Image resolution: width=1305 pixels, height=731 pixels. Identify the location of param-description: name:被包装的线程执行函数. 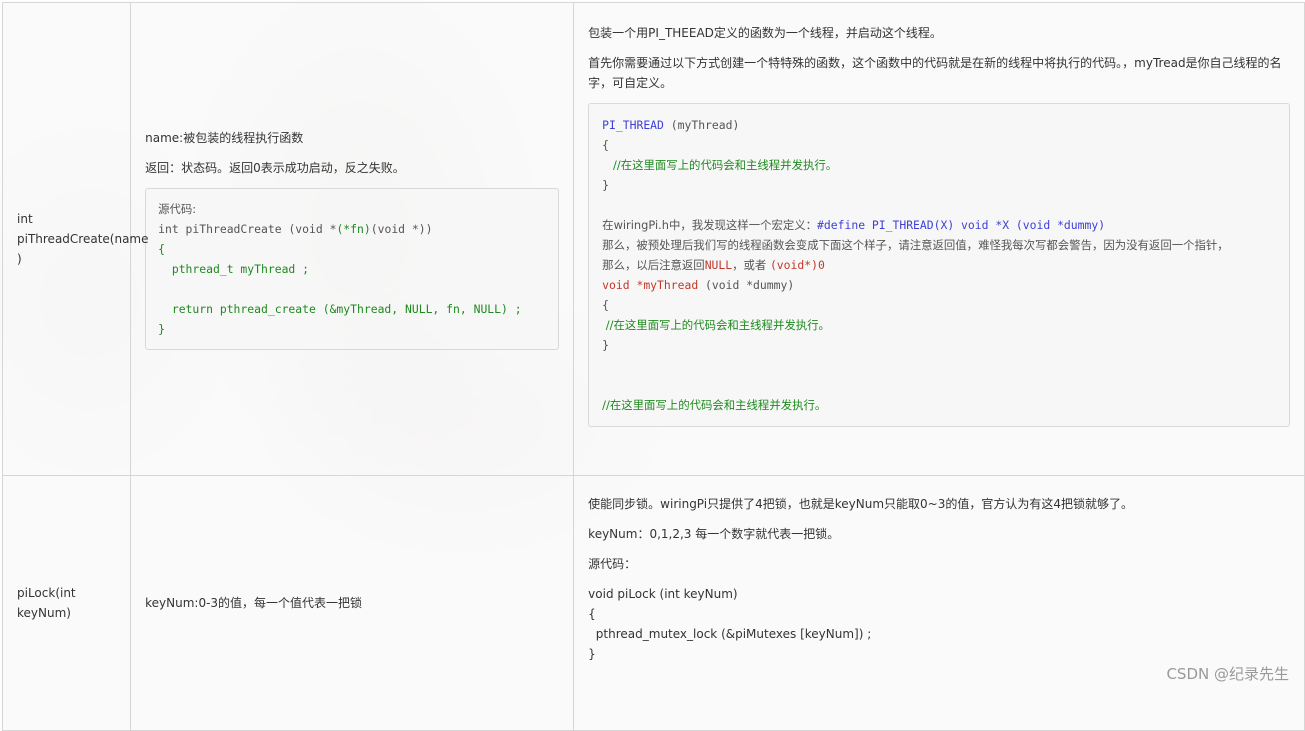
(224, 138).